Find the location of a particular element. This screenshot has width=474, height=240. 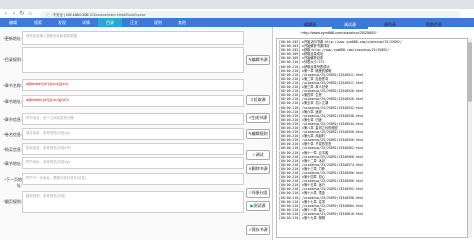

field-label: *目录规则: is located at coordinates (12, 59).